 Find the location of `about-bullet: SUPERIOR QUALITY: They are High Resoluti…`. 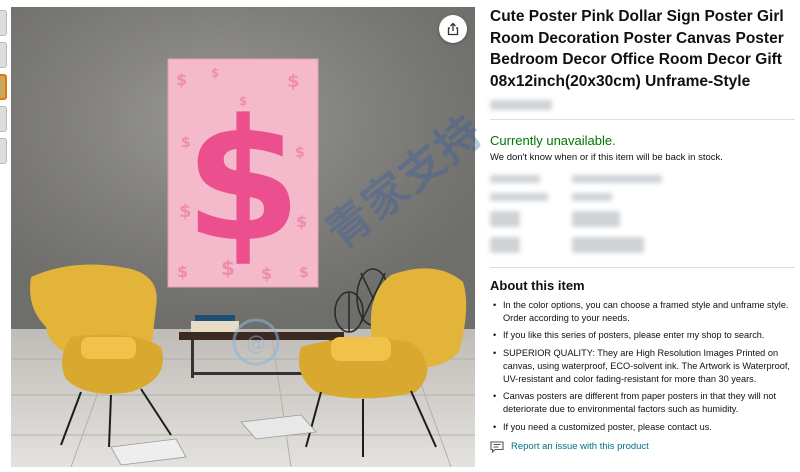

about-bullet: SUPERIOR QUALITY: They are High Resoluti… is located at coordinates (642, 367).